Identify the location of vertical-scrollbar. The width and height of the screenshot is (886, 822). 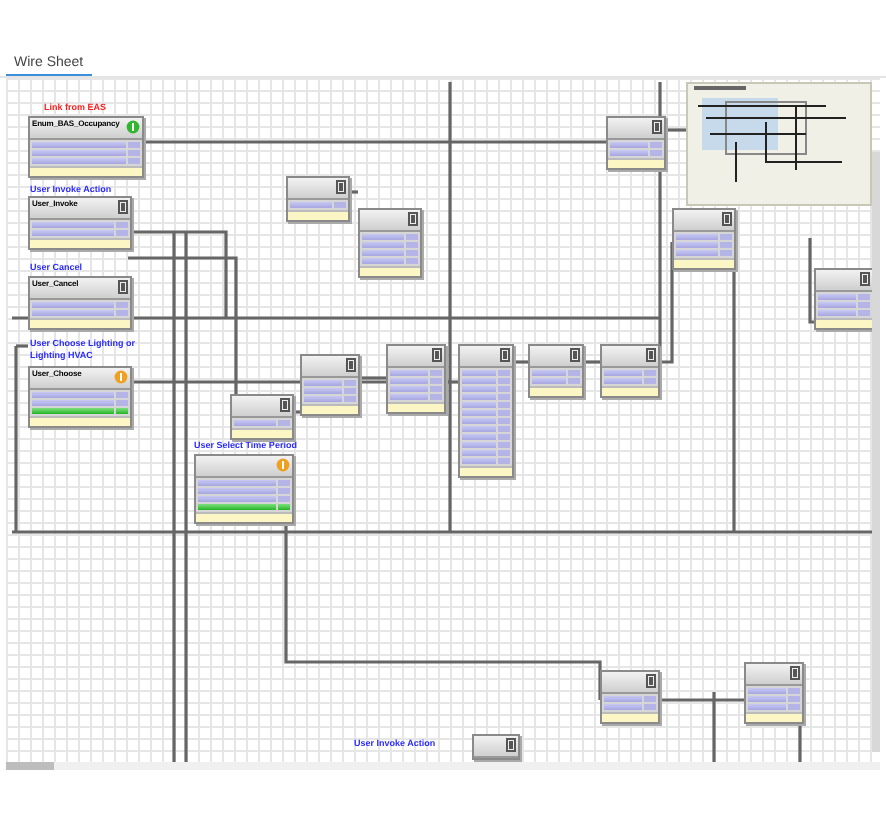
(876, 452).